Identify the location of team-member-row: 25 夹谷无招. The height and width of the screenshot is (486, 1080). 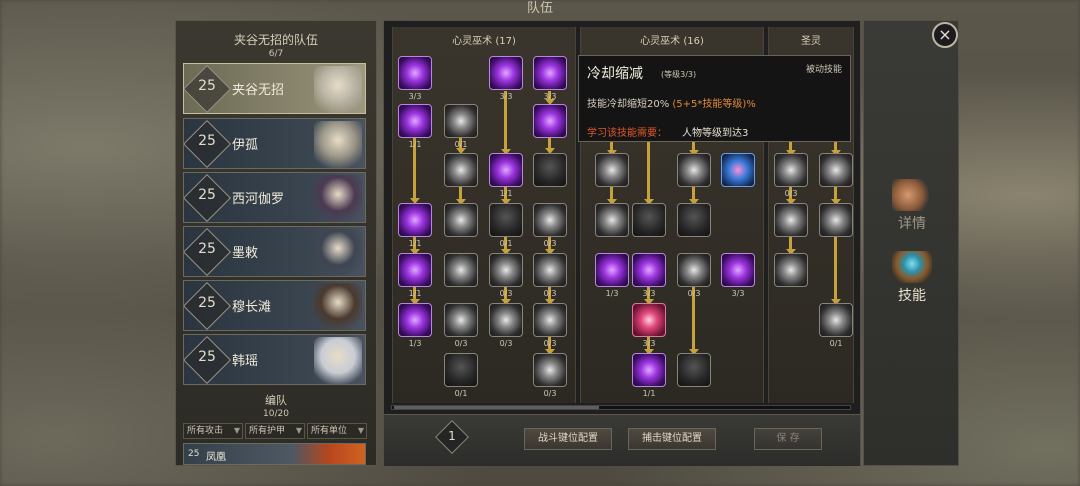
(274, 88).